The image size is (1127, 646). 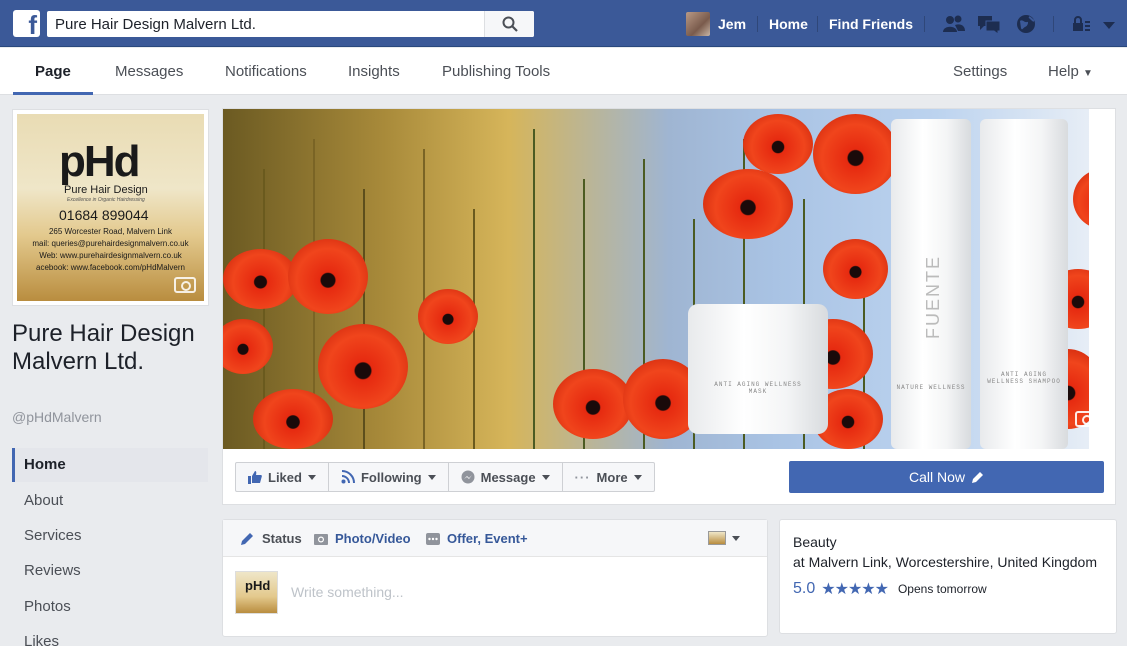 I want to click on opening-hours: Opens tomorrow, so click(x=942, y=589).